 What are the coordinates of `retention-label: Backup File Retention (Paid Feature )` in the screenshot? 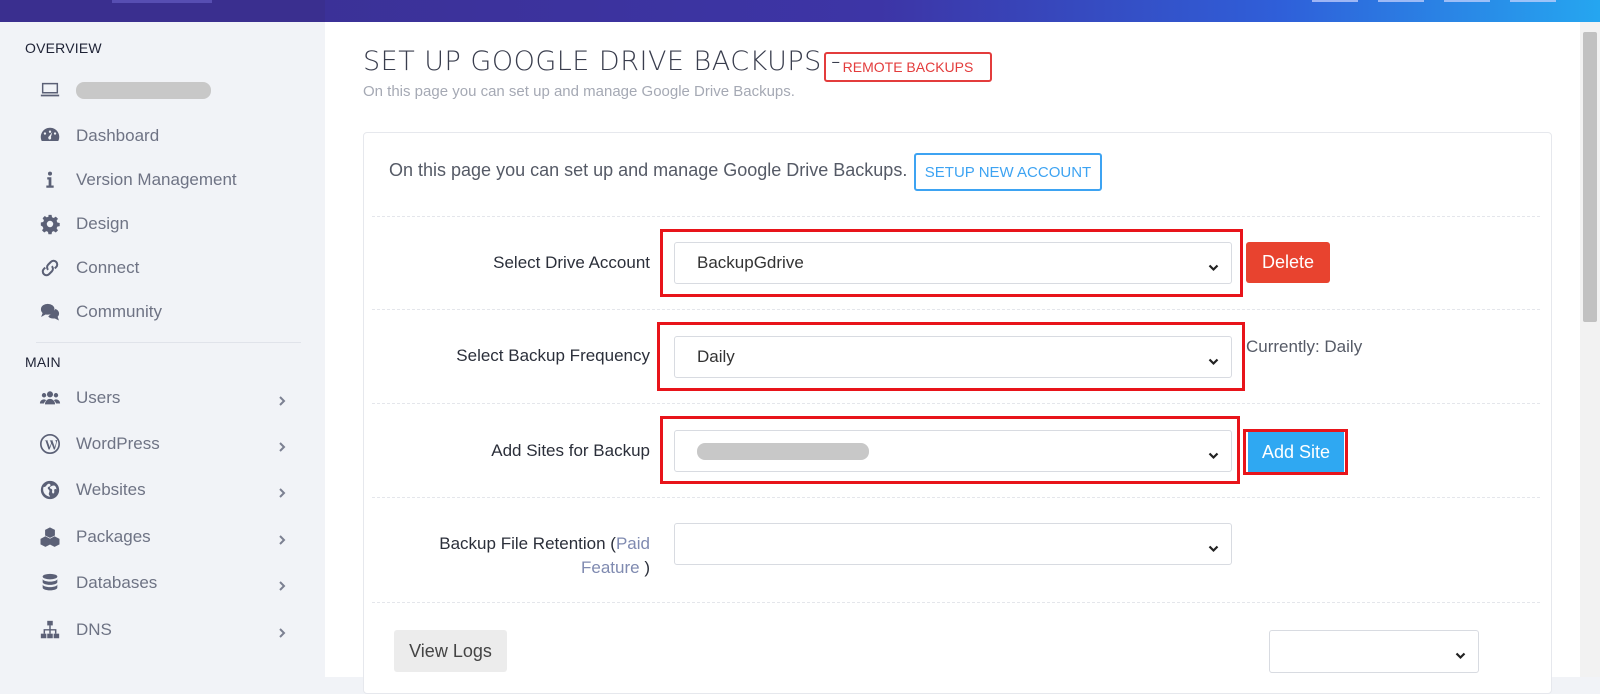 It's located at (540, 556).